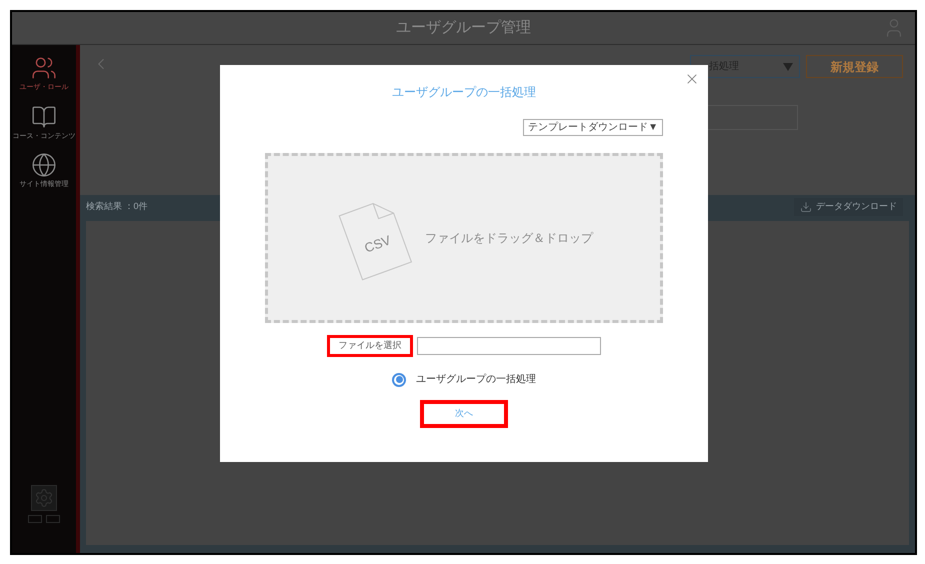 The image size is (925, 564). I want to click on dialog-title: ユーザグループの一括処理, so click(464, 92).